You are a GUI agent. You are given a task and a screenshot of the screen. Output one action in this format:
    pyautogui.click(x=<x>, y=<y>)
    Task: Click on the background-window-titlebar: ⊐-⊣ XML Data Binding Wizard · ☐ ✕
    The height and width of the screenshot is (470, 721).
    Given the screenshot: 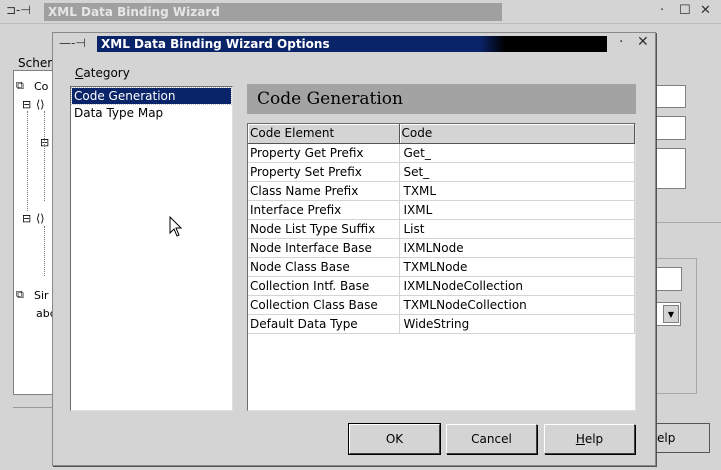 What is the action you would take?
    pyautogui.click(x=360, y=12)
    